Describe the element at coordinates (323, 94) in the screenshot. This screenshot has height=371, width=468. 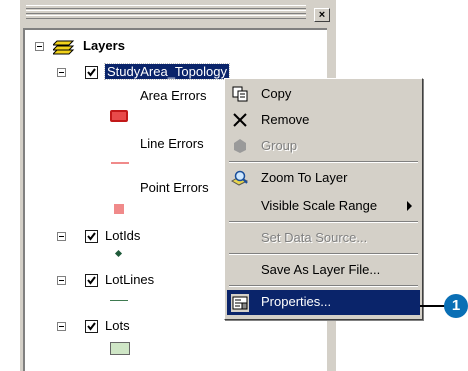
I see `menu-item-copy: Copy` at that location.